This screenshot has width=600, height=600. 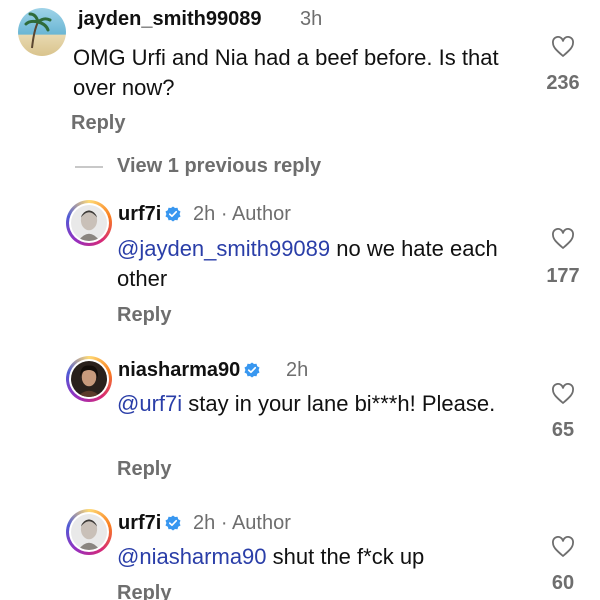 I want to click on comment-4-time: 2h, so click(x=204, y=523).